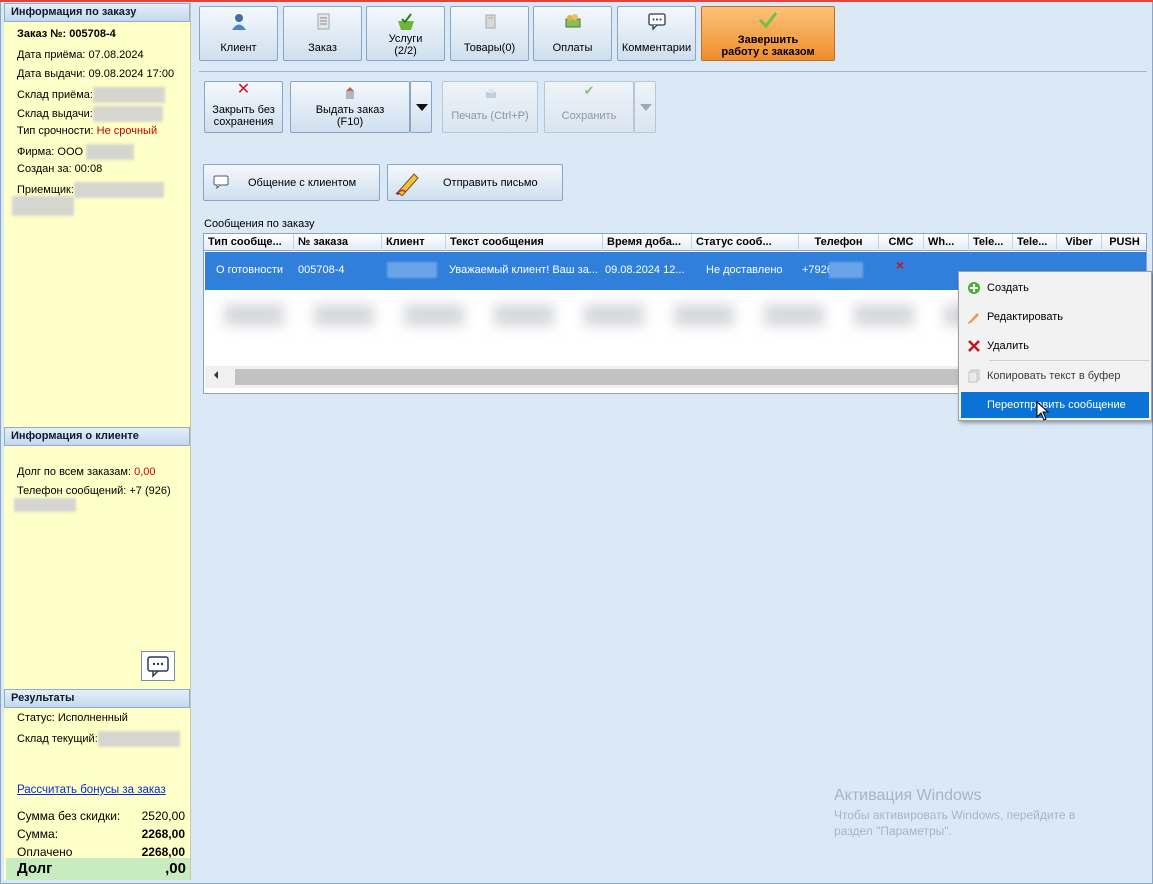 This screenshot has height=884, width=1153. Describe the element at coordinates (656, 48) in the screenshot. I see `comments-label: Комментарии` at that location.